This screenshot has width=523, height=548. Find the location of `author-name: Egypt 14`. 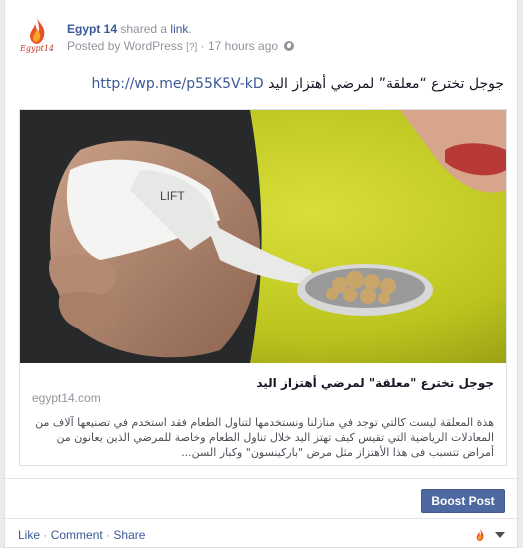

author-name: Egypt 14 is located at coordinates (92, 29).